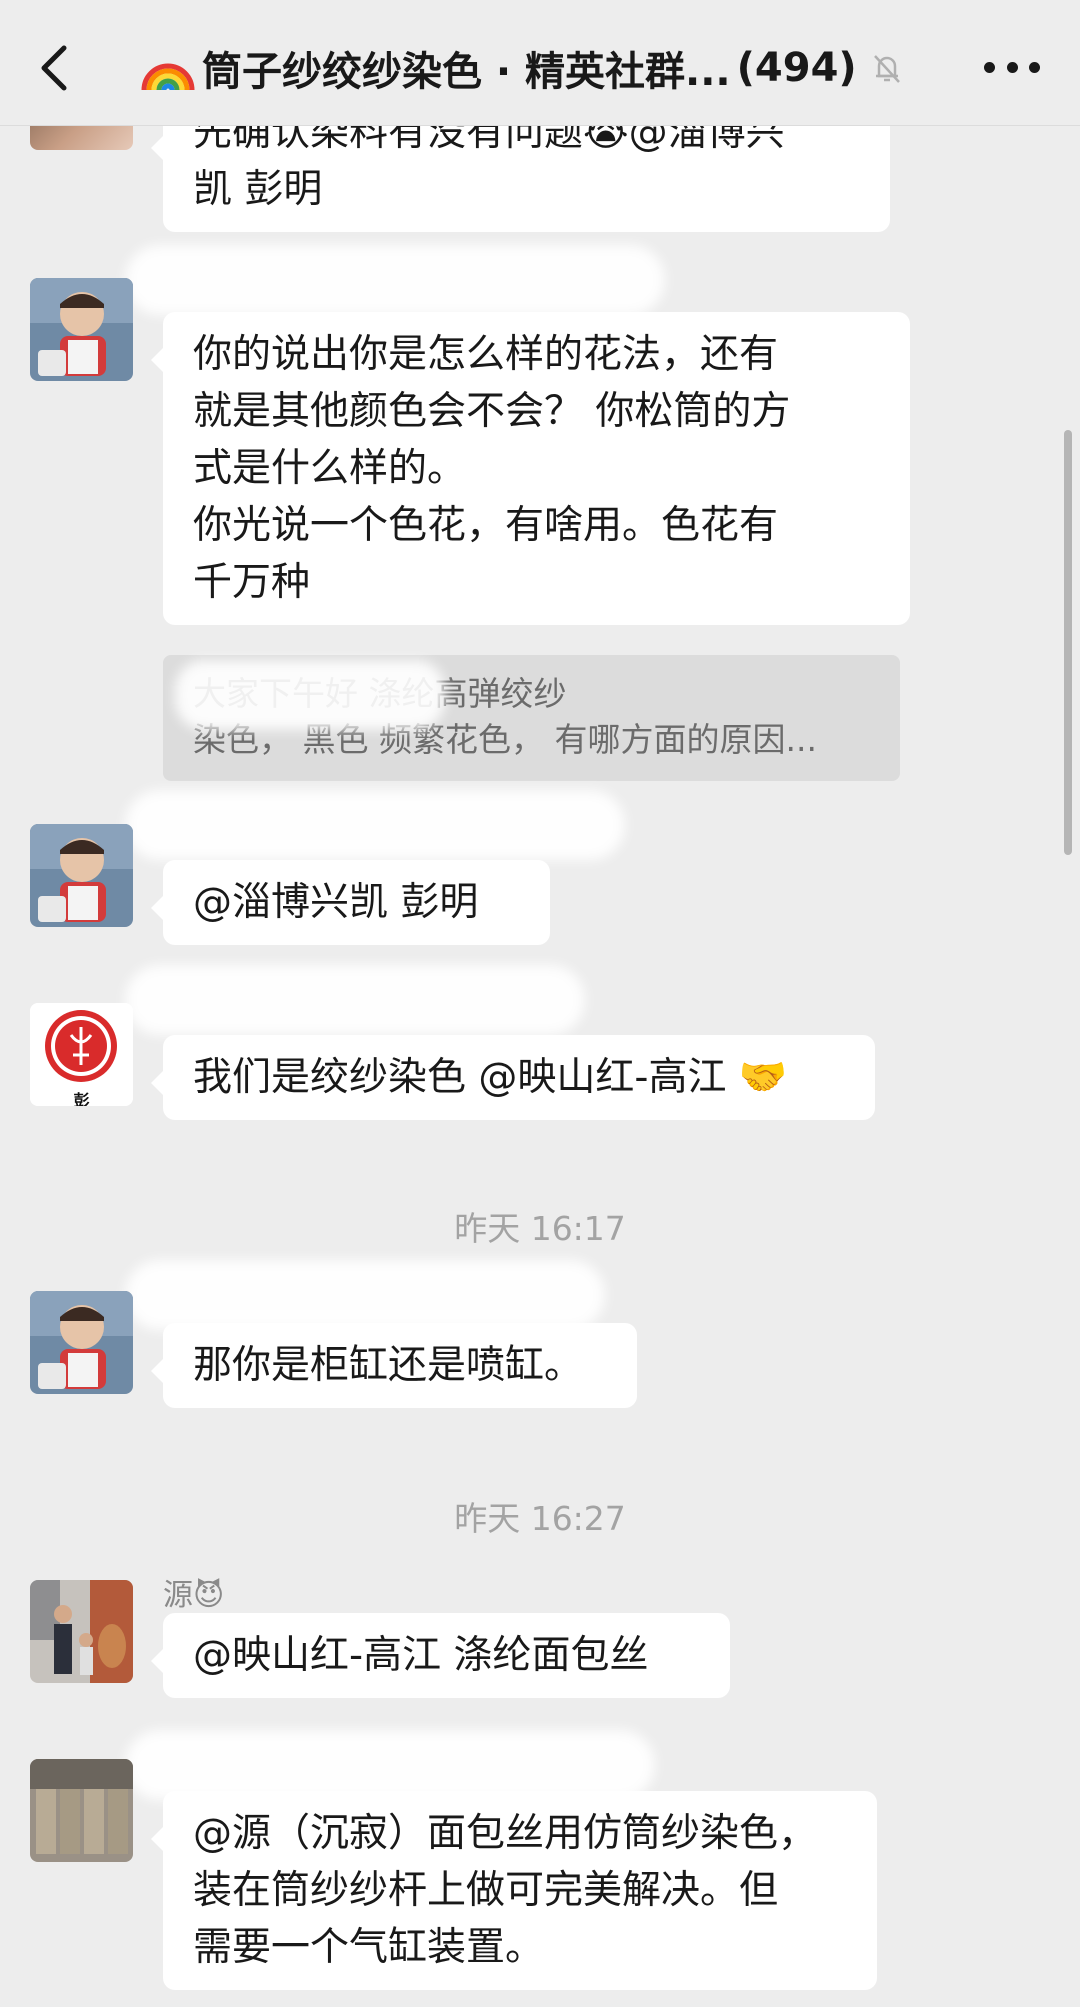  Describe the element at coordinates (336, 902) in the screenshot. I see `message-line: @淄博兴凯 彭明` at that location.